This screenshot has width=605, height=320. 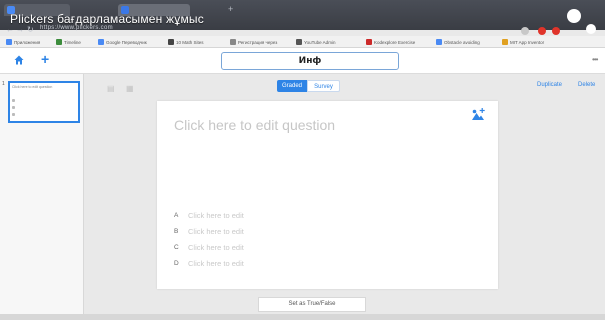 What do you see at coordinates (549, 85) in the screenshot?
I see `duplicate-button: Duplicate` at bounding box center [549, 85].